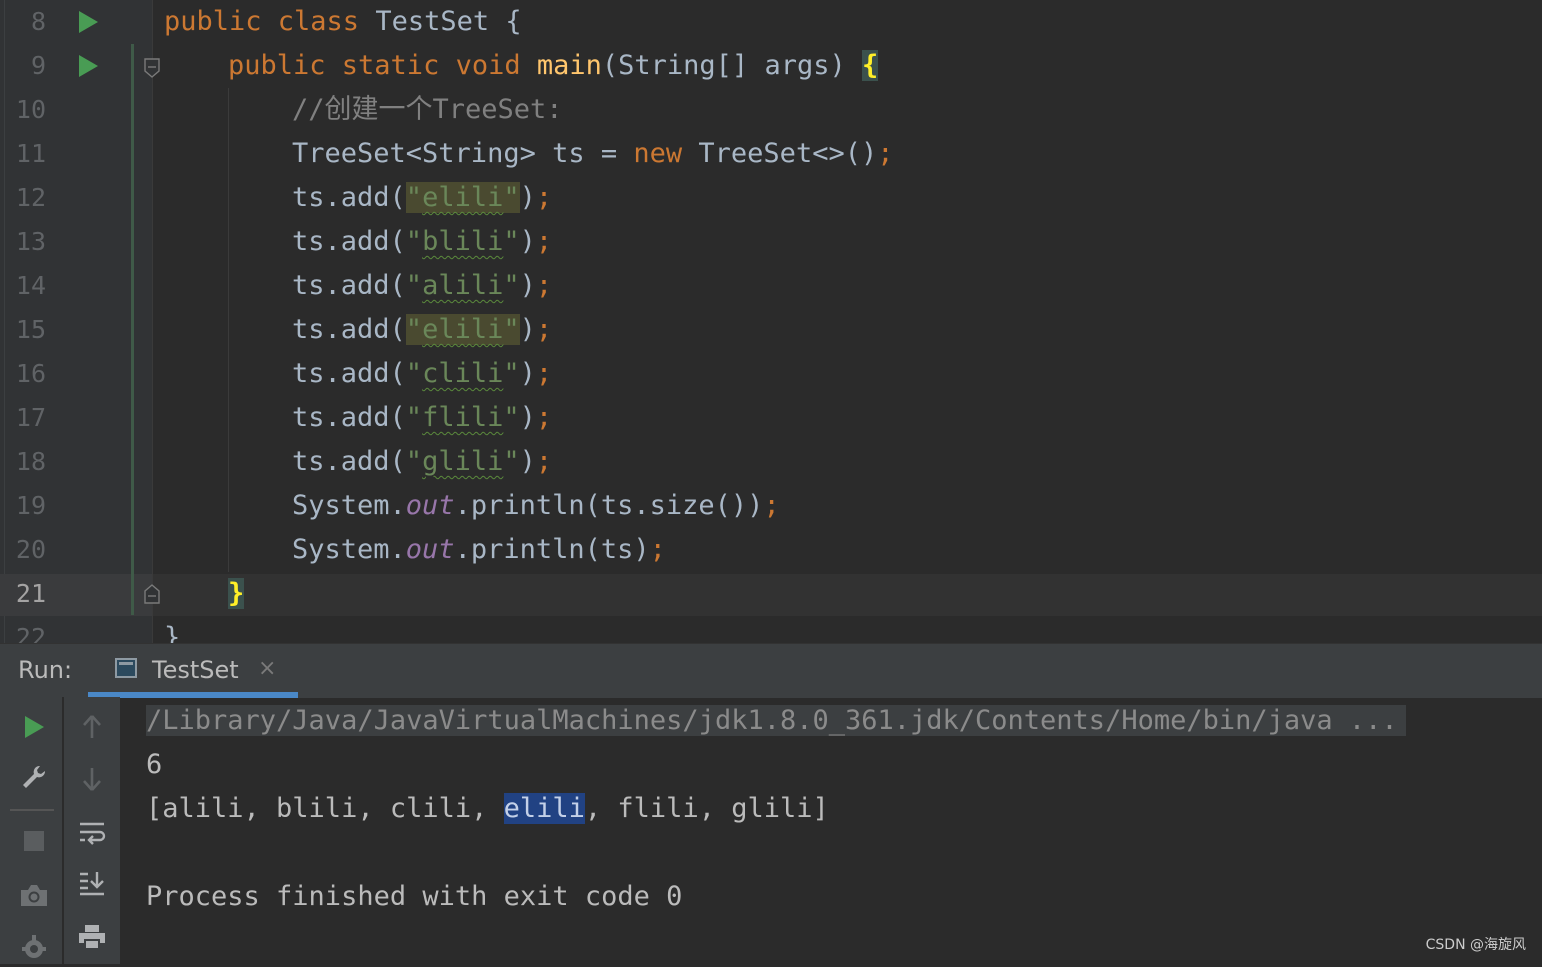 Image resolution: width=1542 pixels, height=967 pixels. Describe the element at coordinates (30, 505) in the screenshot. I see `line-number: 19` at that location.